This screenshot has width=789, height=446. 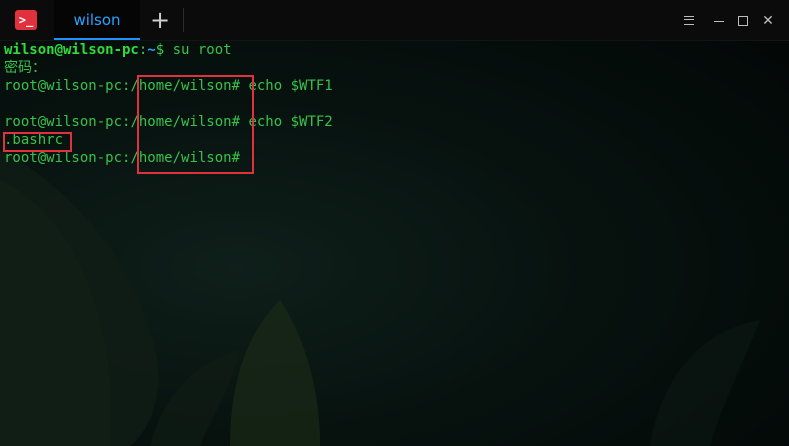 I want to click on title-bar: >_ wilson + ✕, so click(x=394, y=20).